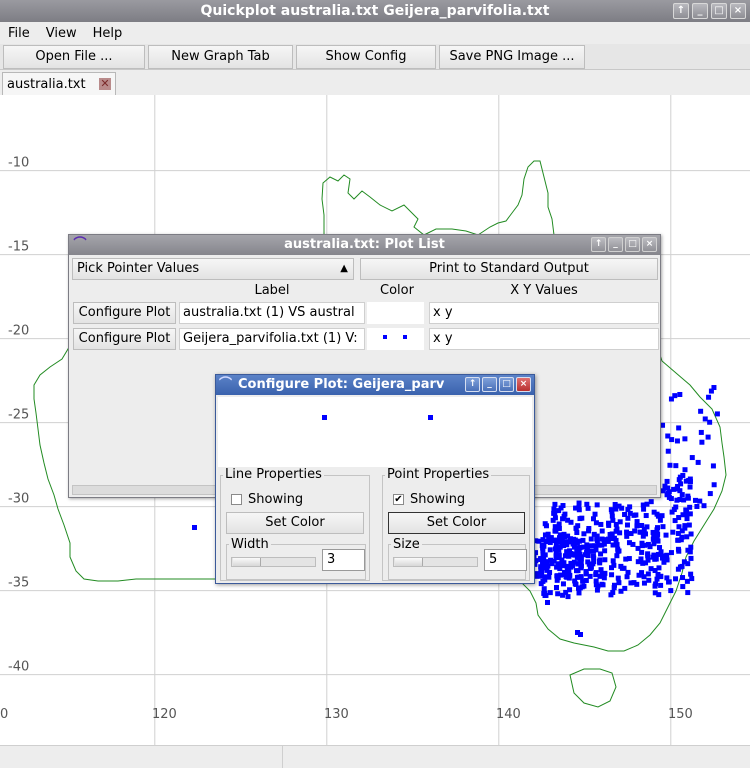 This screenshot has height=768, width=750. What do you see at coordinates (108, 33) in the screenshot?
I see `menu-help: Help` at bounding box center [108, 33].